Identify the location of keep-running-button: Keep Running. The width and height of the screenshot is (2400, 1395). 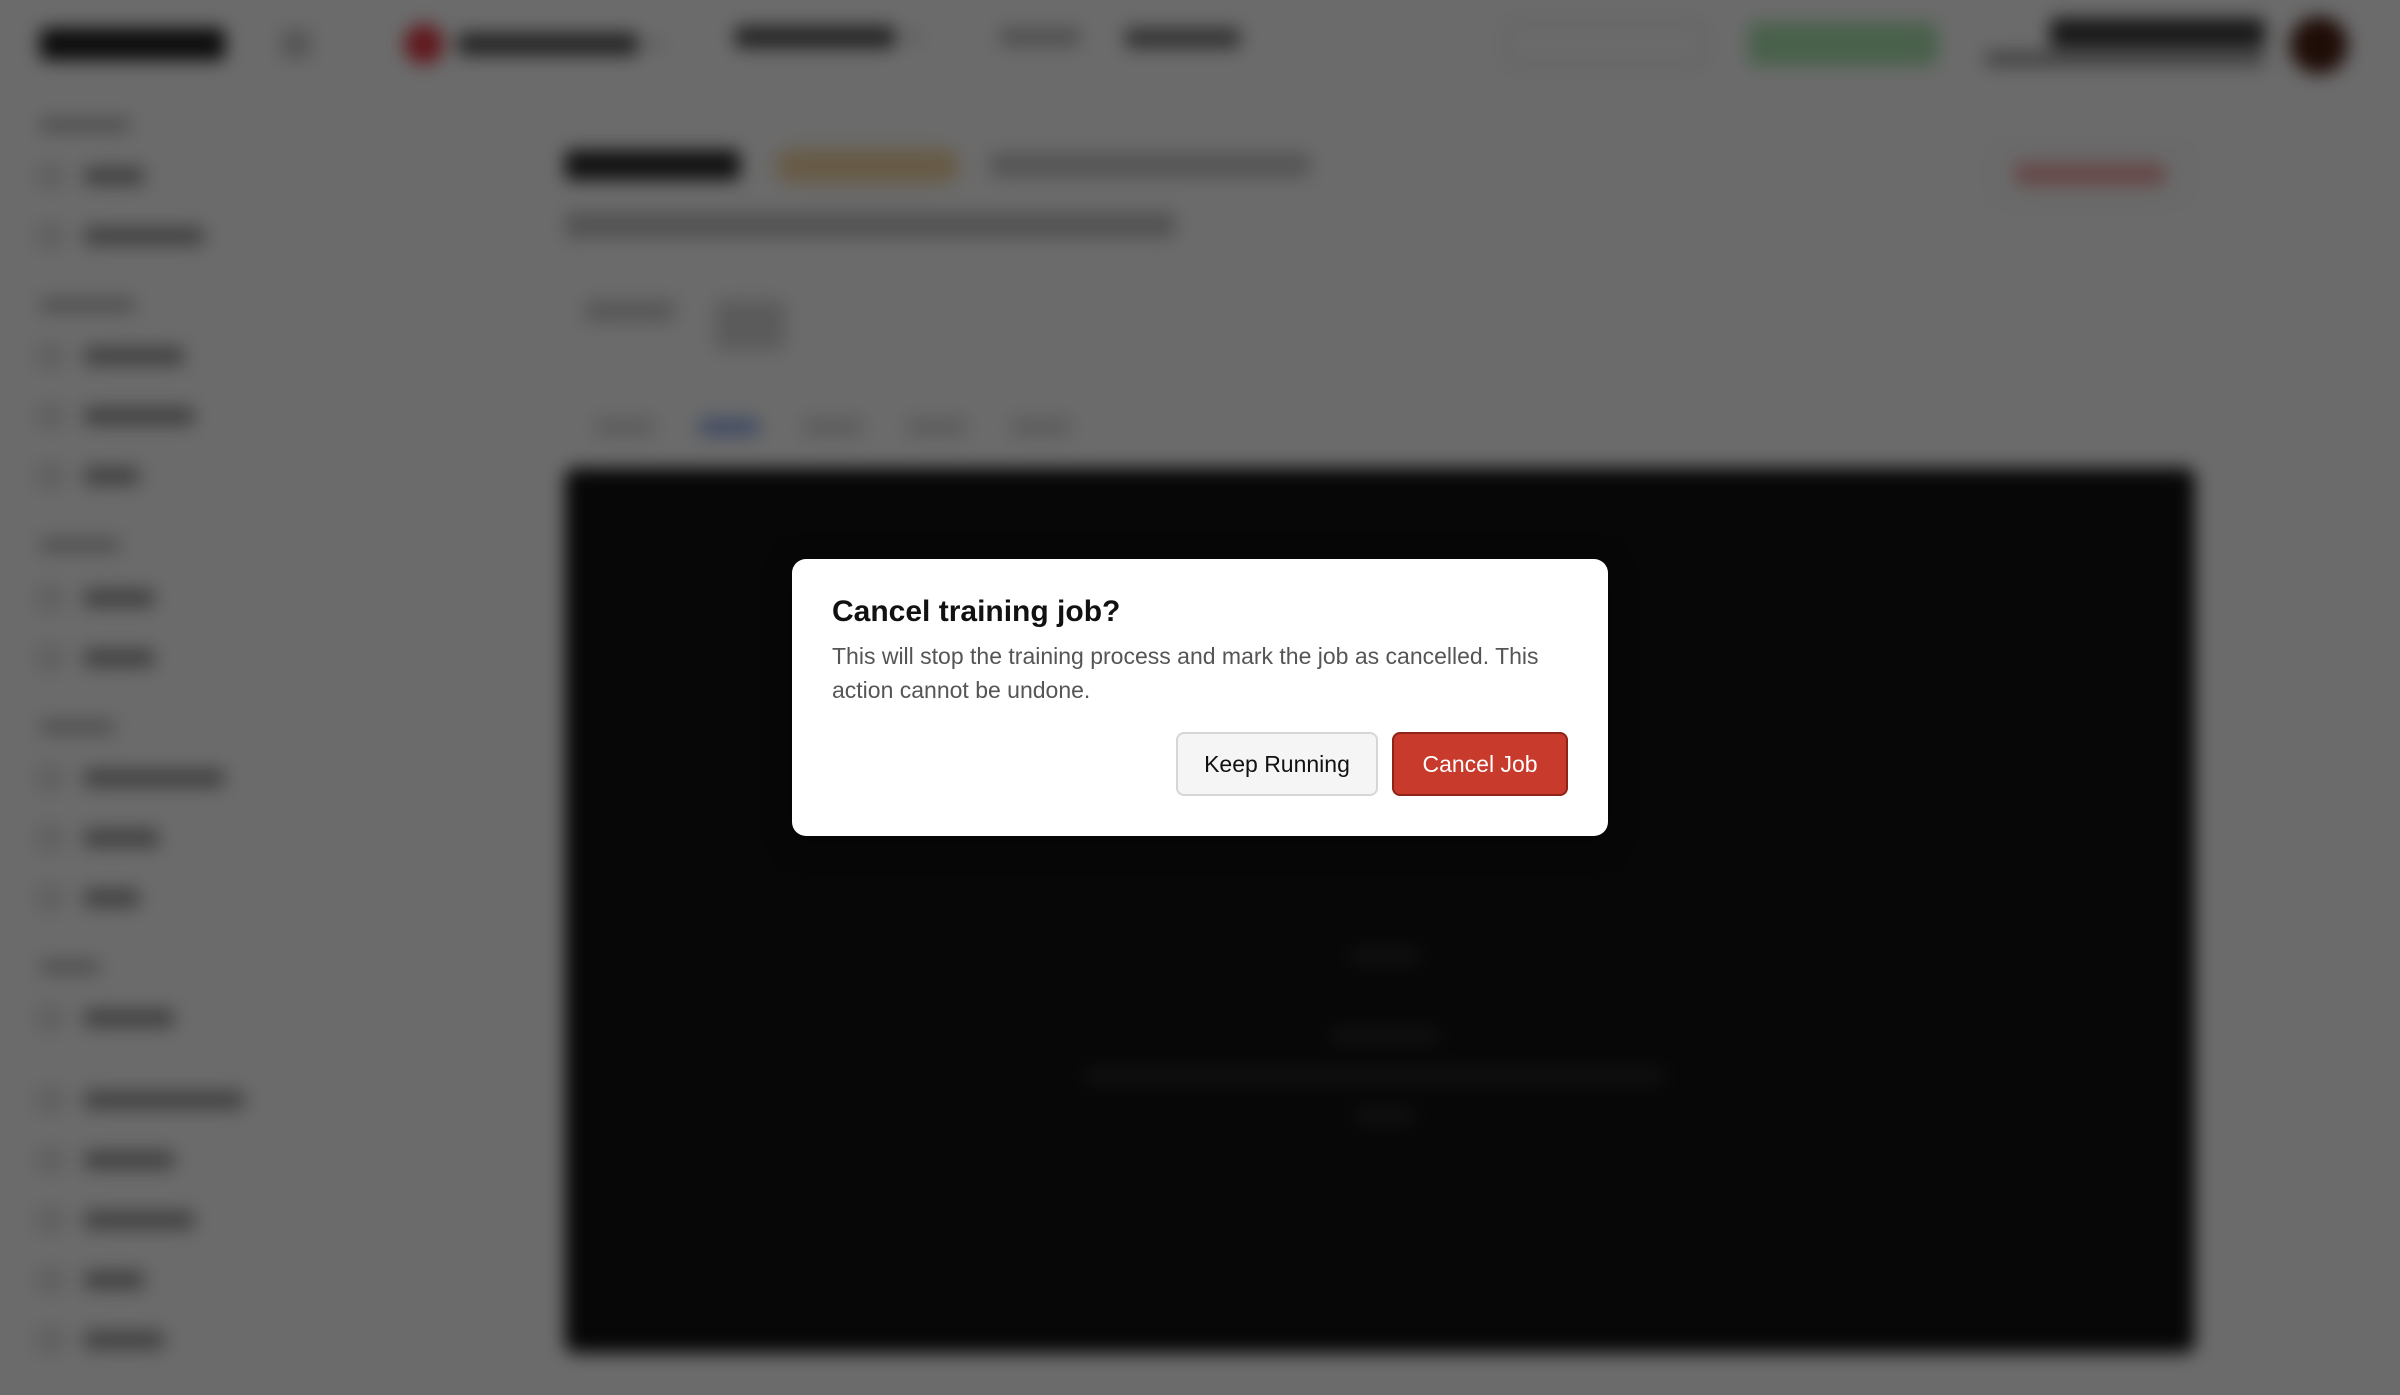
(1277, 764).